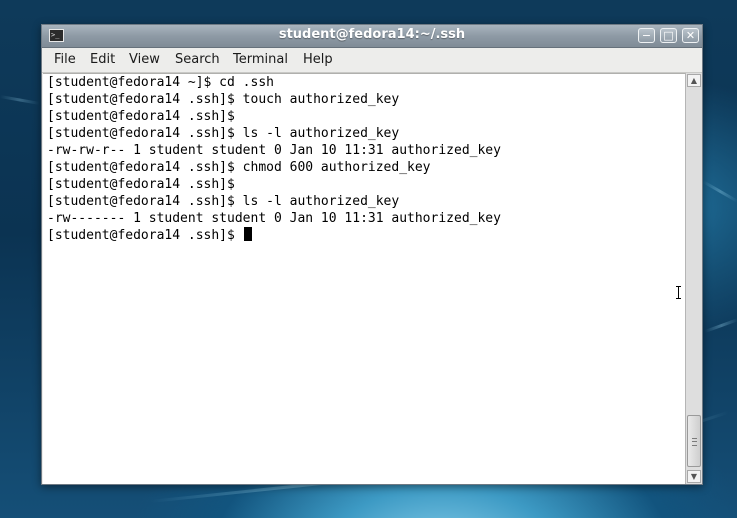 The height and width of the screenshot is (518, 737). Describe the element at coordinates (145, 235) in the screenshot. I see `terminal-prompt: [student@fedora14 .ssh]$` at that location.